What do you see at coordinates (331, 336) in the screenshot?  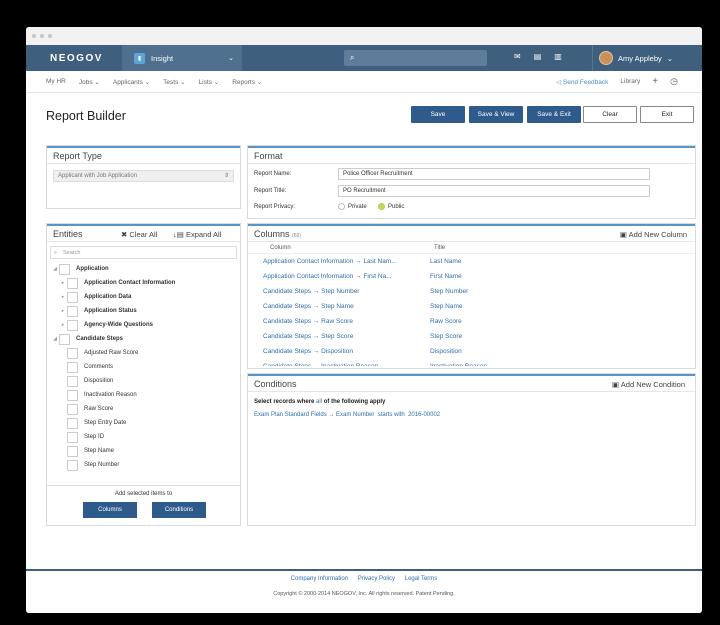 I see `column-path: Candidate Steps → Step Score` at bounding box center [331, 336].